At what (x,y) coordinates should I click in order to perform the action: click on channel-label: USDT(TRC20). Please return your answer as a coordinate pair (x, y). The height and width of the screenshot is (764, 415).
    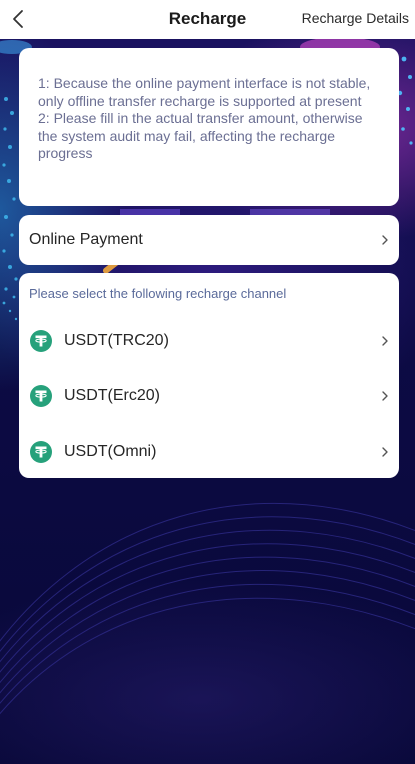
    Looking at the image, I should click on (116, 340).